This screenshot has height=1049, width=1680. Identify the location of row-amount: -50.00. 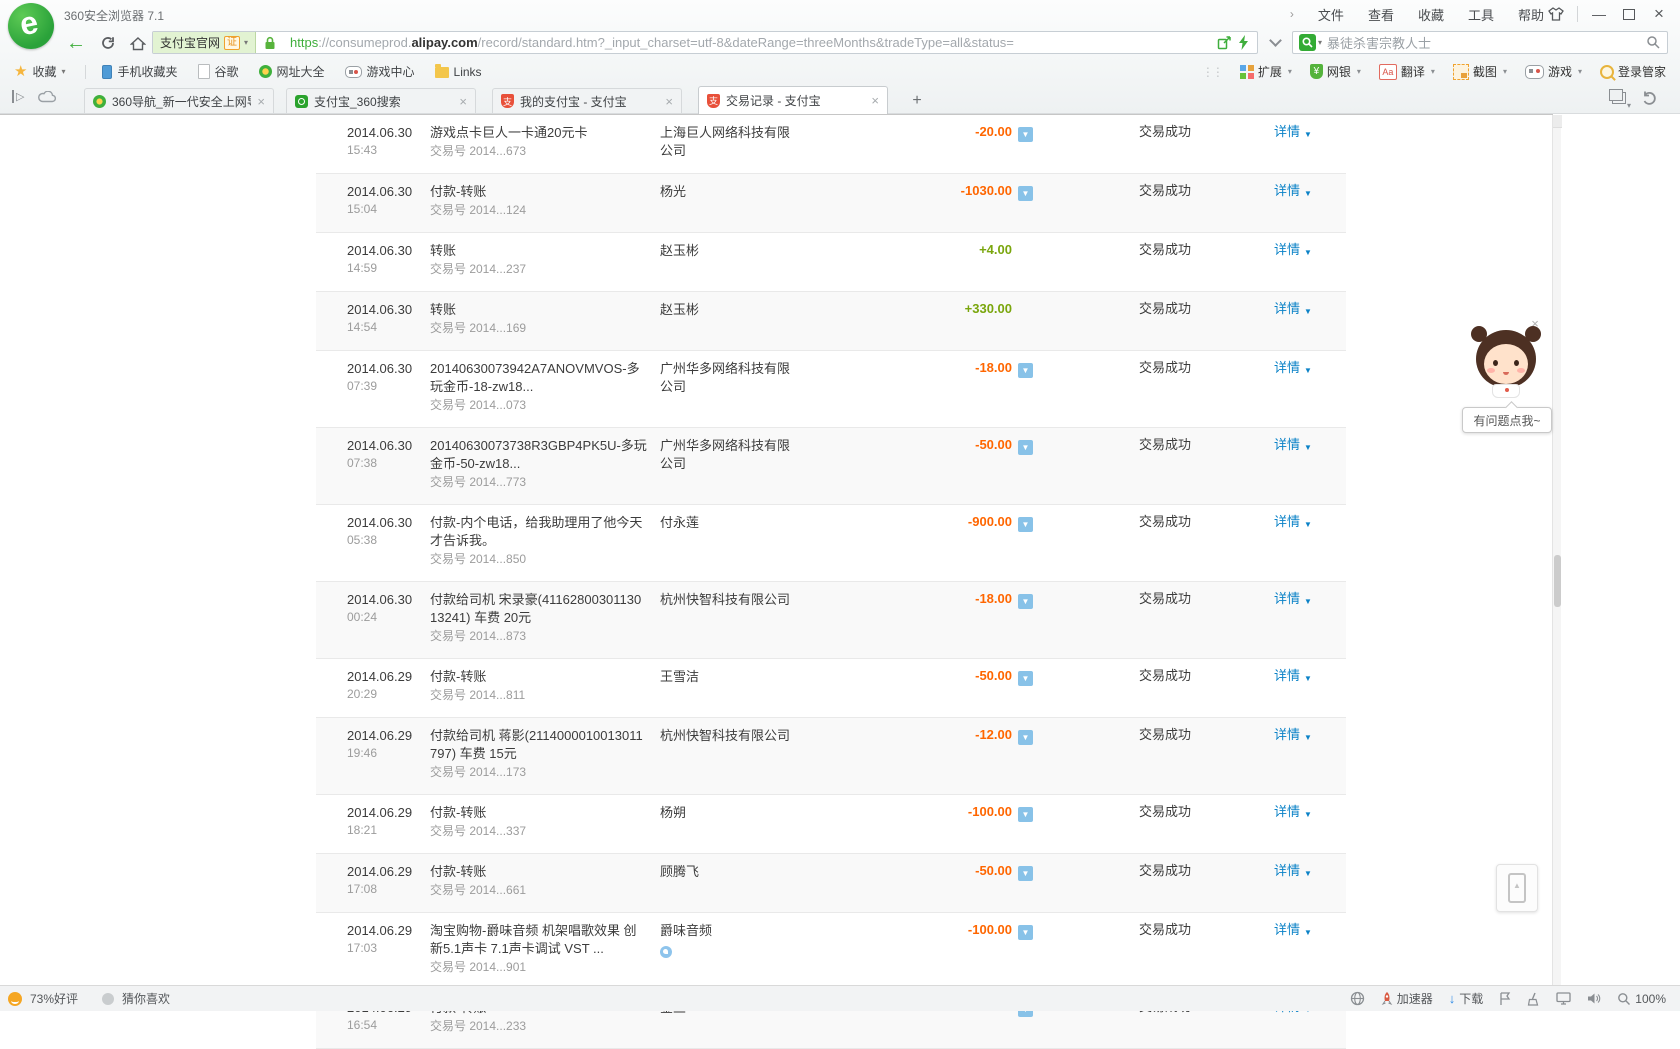
(993, 675).